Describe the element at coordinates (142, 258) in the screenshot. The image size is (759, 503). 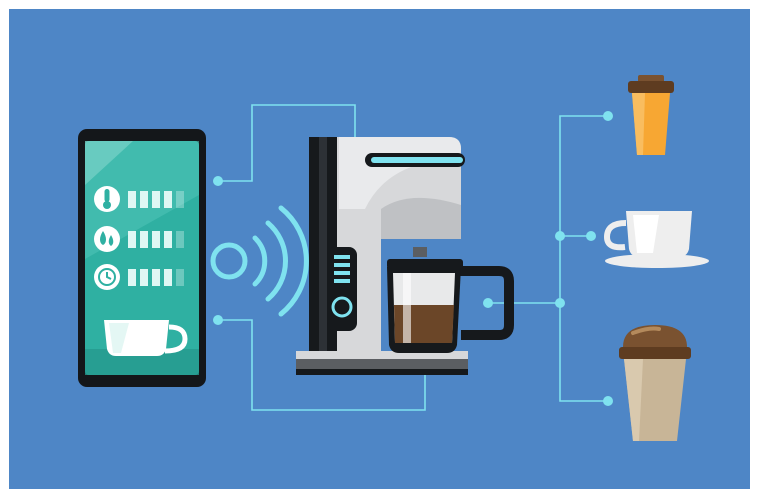
I see `smartphone-icon` at that location.